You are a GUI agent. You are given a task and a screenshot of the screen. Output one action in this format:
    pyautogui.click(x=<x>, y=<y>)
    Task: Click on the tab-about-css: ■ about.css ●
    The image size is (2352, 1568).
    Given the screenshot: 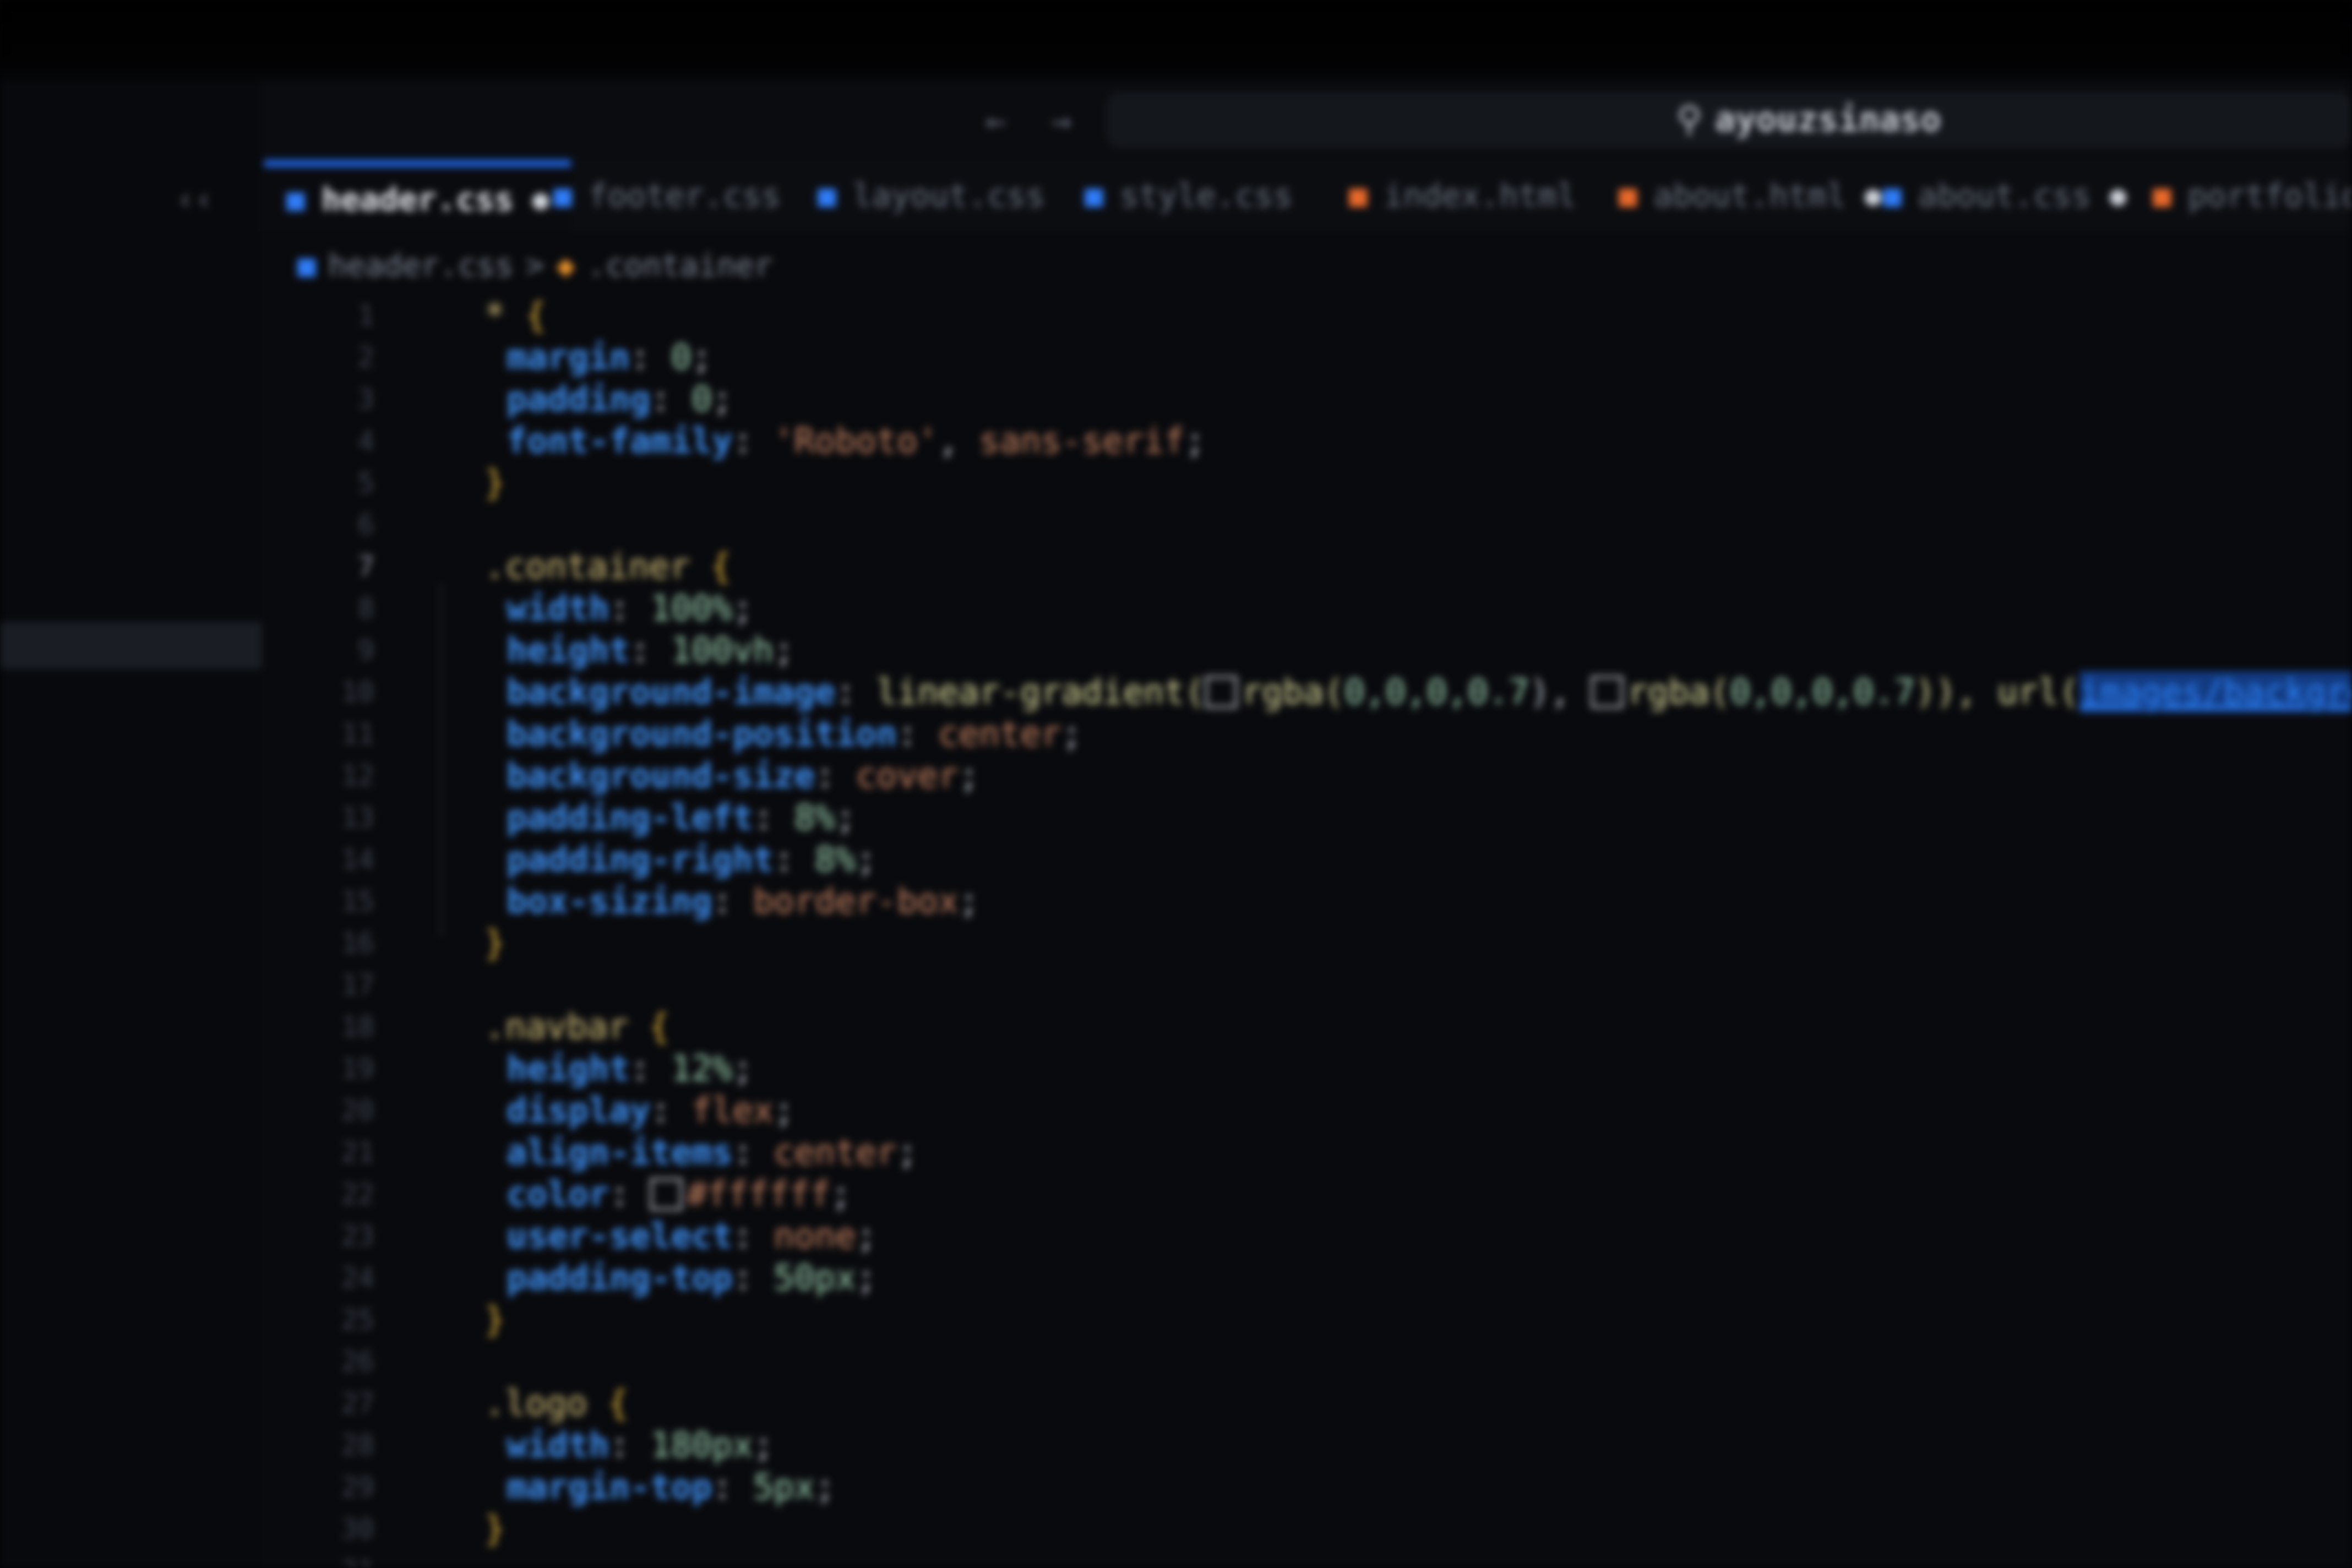 What is the action you would take?
    pyautogui.click(x=2004, y=195)
    